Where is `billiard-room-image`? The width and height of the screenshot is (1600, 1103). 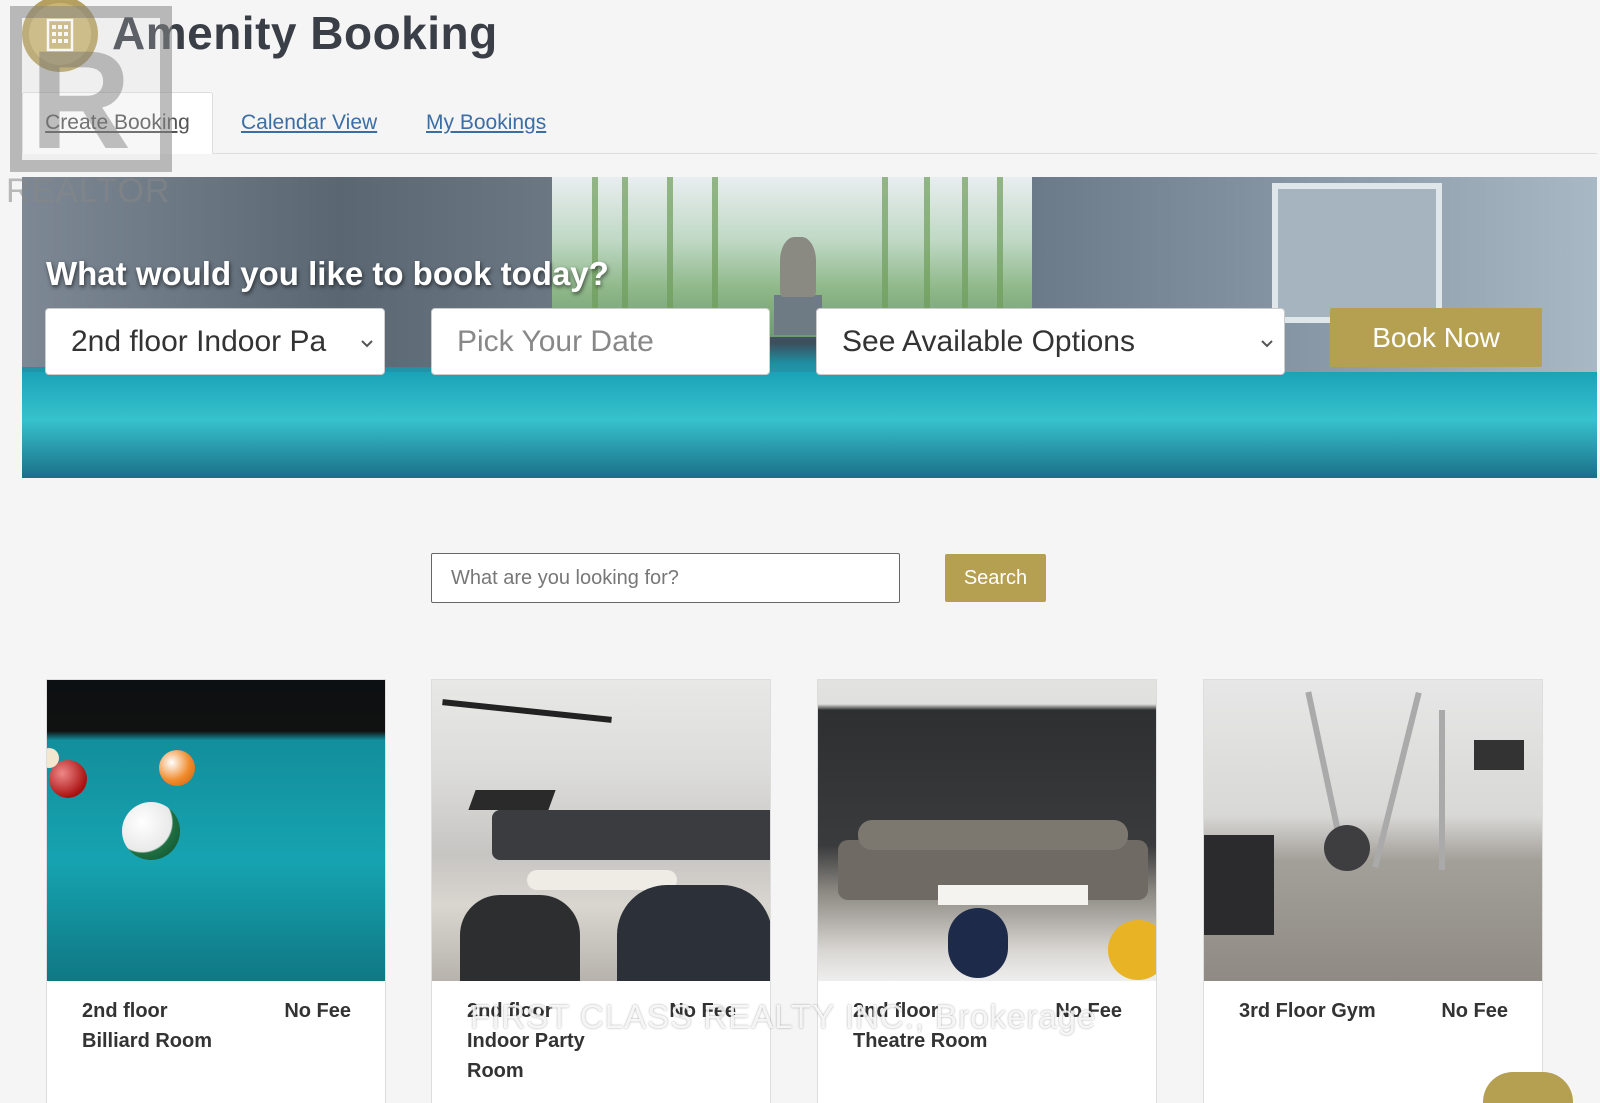 billiard-room-image is located at coordinates (216, 830).